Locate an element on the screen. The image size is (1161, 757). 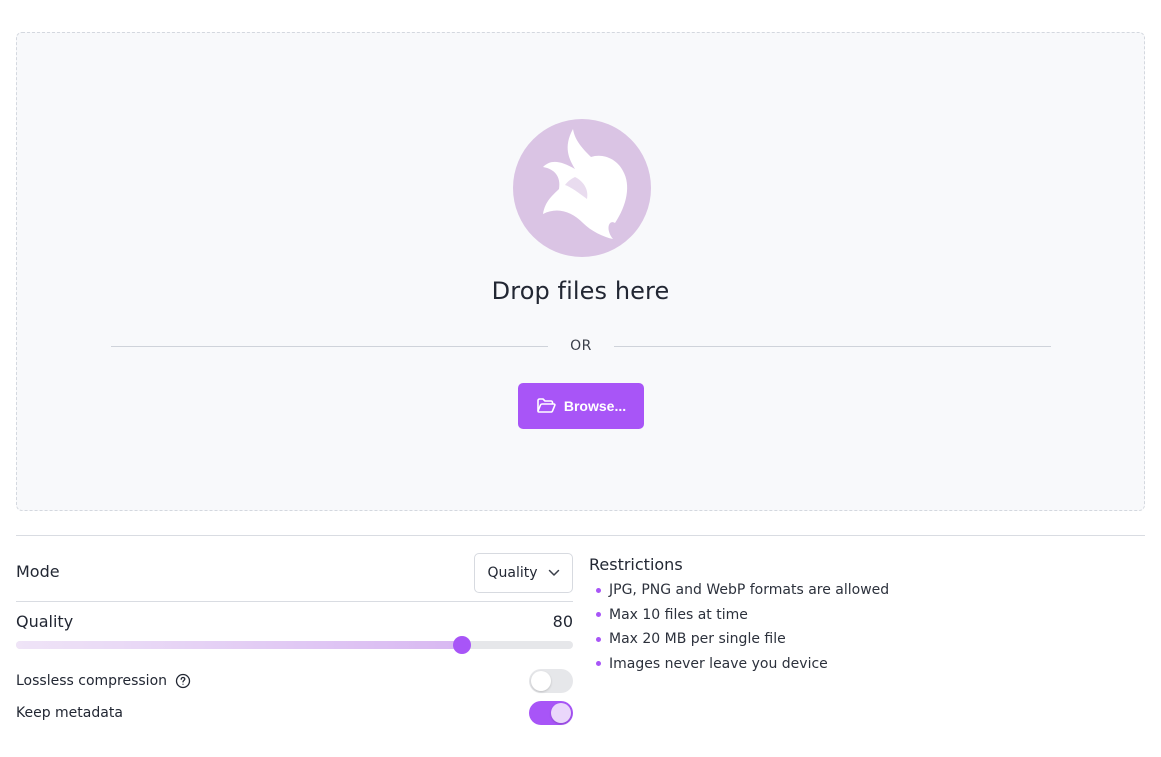
lossless-toggle is located at coordinates (551, 681).